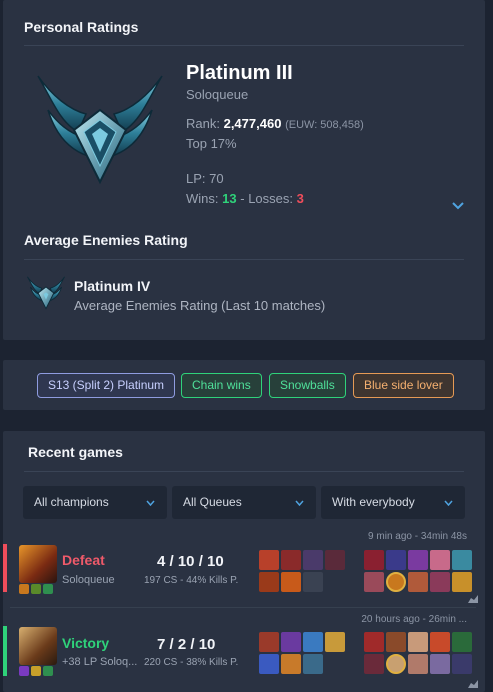 The image size is (493, 692). Describe the element at coordinates (313, 582) in the screenshot. I see `empty-item-slot` at that location.